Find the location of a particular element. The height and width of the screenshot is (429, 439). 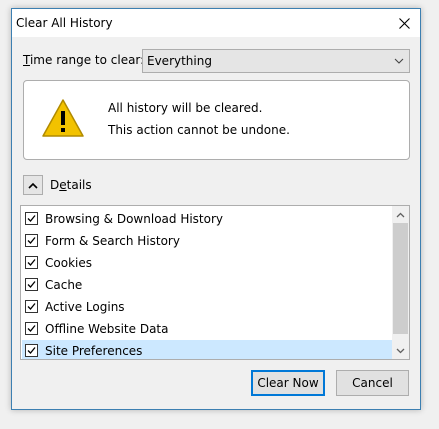

details-label: Details is located at coordinates (71, 185).